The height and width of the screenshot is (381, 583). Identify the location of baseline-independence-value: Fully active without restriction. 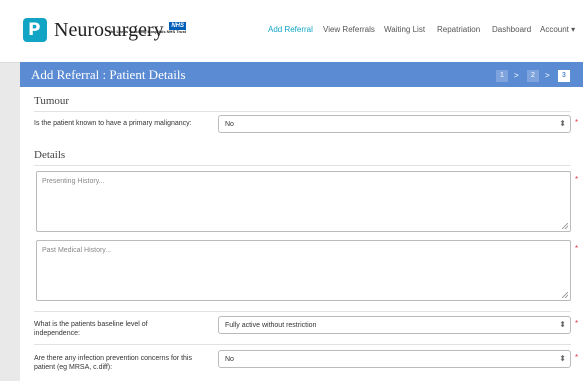
(271, 325).